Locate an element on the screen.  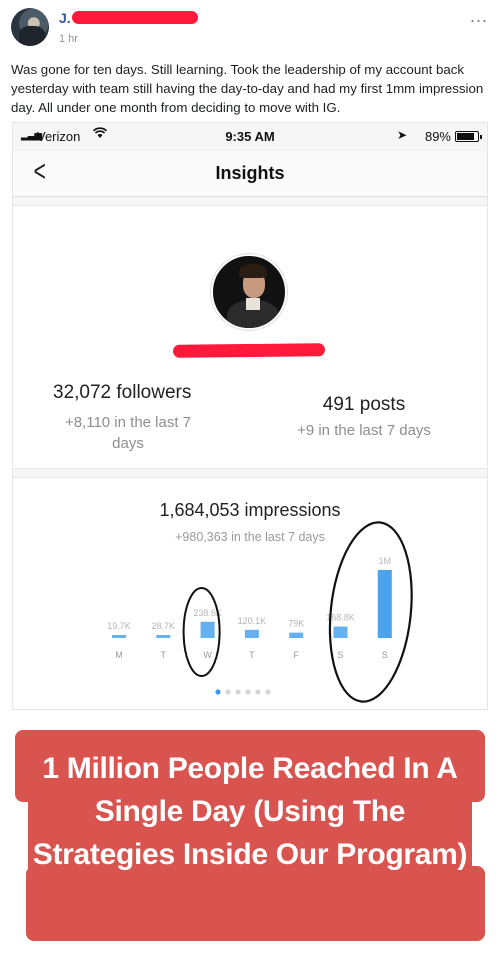
post-timestamp: 1 hr is located at coordinates (68, 39).